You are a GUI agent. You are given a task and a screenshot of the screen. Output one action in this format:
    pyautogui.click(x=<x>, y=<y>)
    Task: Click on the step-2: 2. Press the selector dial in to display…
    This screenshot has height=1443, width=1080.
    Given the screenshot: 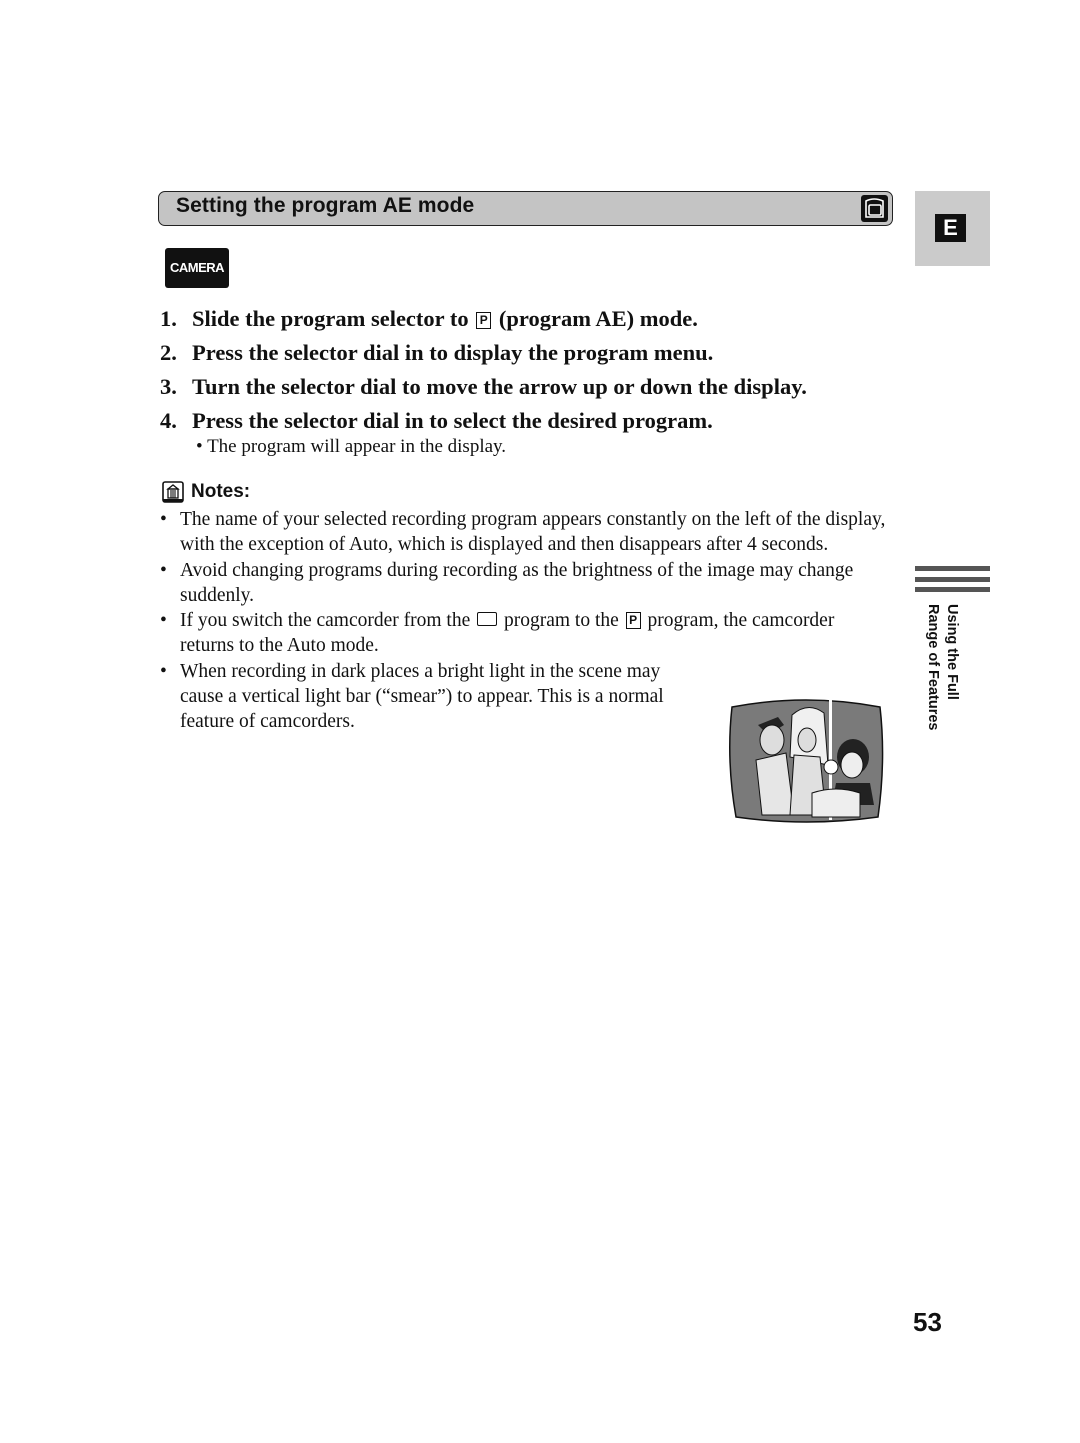 What is the action you would take?
    pyautogui.click(x=437, y=352)
    